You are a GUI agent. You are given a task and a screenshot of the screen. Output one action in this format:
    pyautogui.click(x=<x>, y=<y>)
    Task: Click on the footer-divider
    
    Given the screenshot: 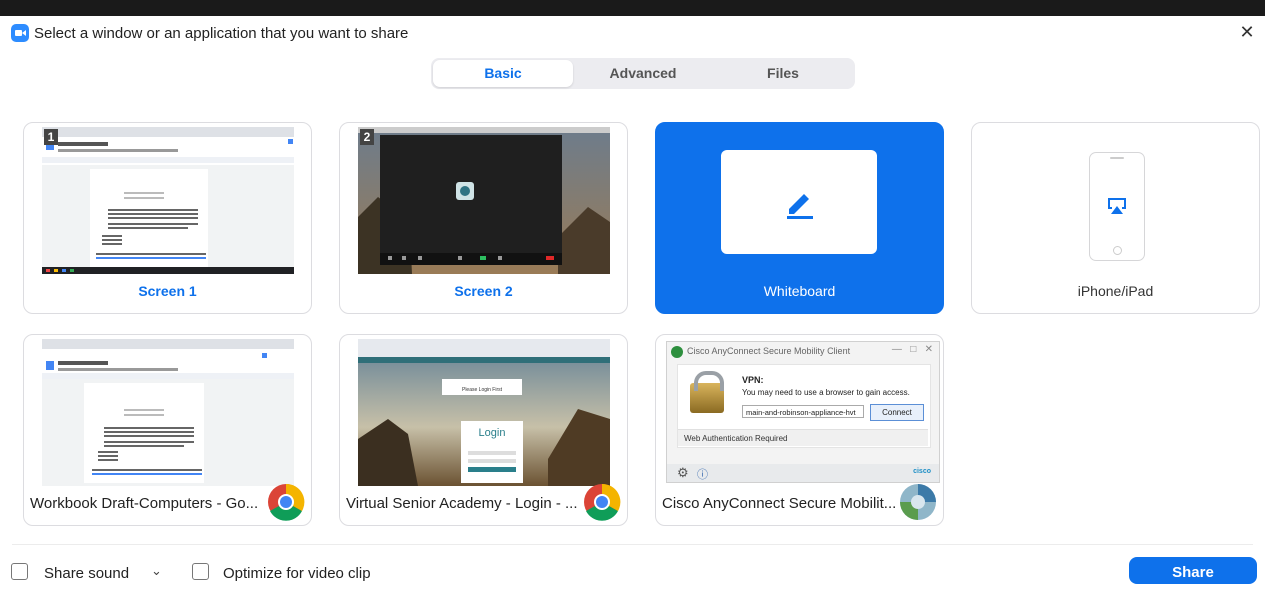 What is the action you would take?
    pyautogui.click(x=632, y=544)
    